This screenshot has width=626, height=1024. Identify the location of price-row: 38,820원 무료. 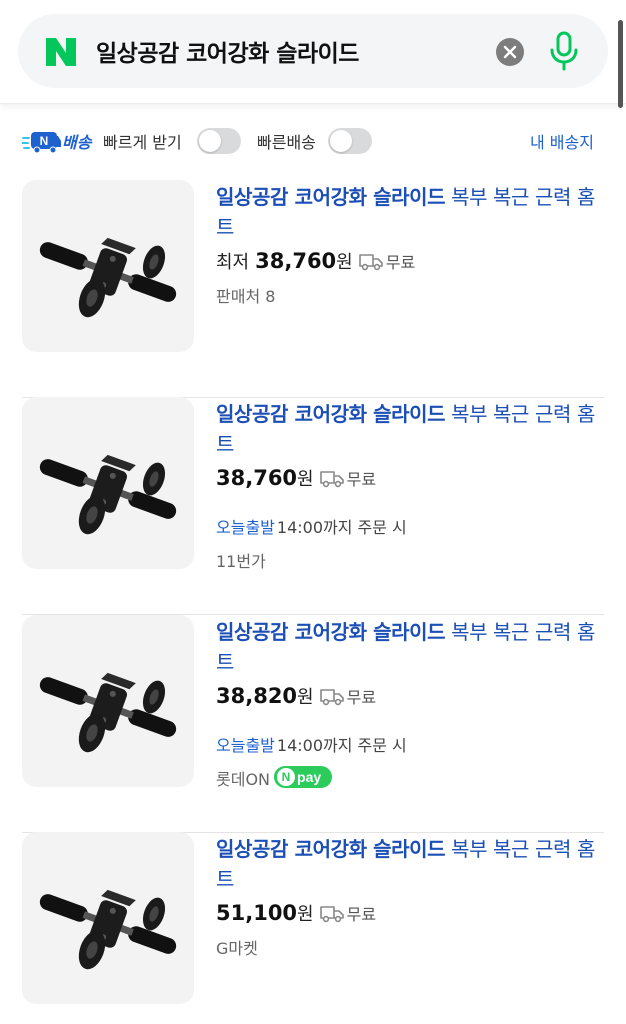
(296, 698).